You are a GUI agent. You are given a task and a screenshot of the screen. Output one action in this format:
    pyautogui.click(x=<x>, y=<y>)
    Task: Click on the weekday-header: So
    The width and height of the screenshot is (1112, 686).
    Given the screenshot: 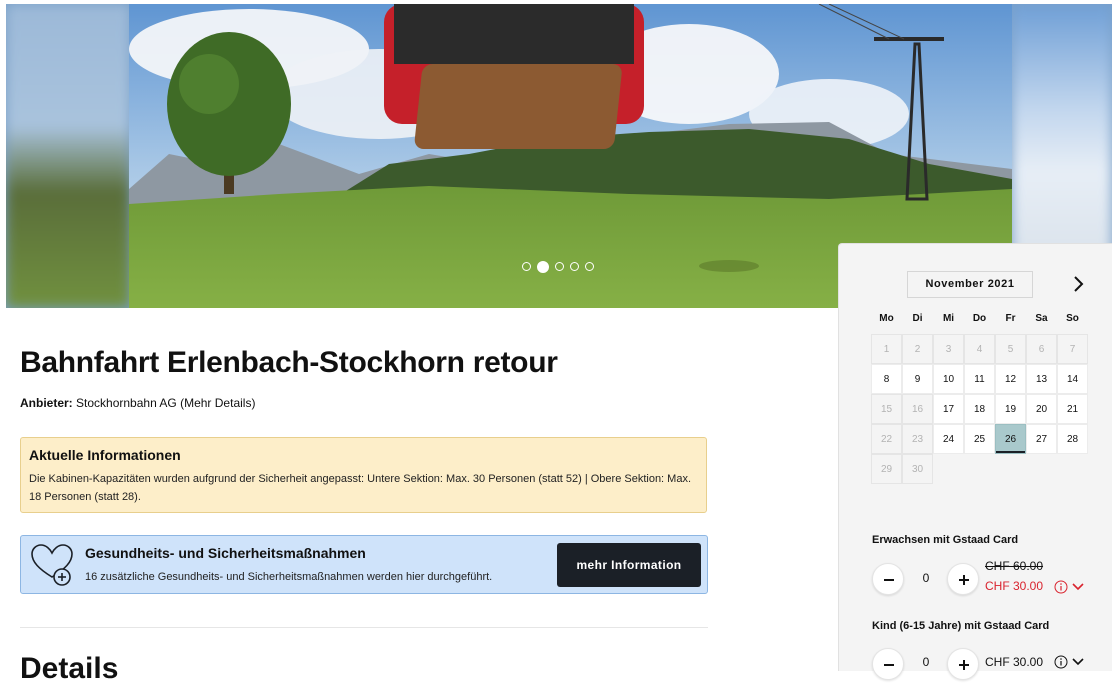 What is the action you would take?
    pyautogui.click(x=1072, y=318)
    